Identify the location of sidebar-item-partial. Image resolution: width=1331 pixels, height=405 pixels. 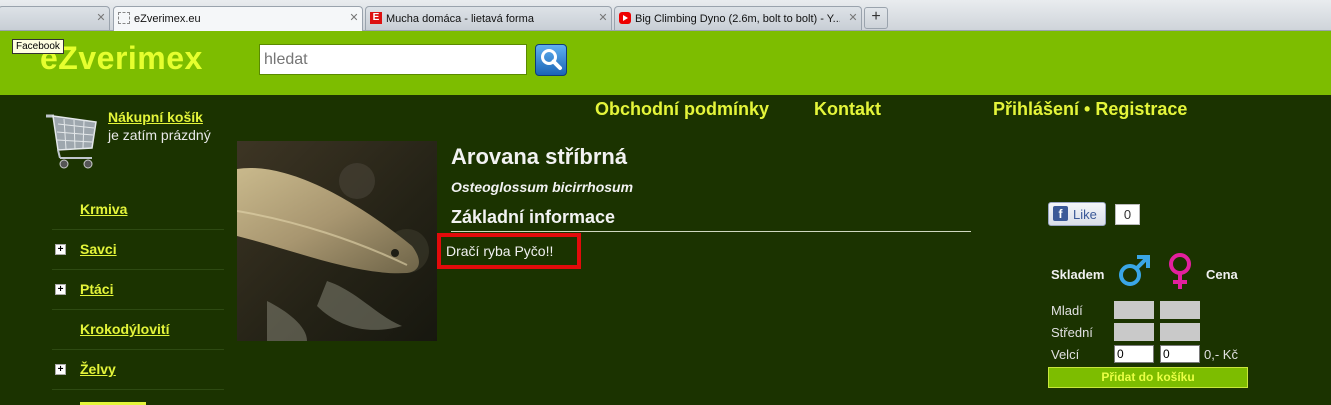
(115, 401).